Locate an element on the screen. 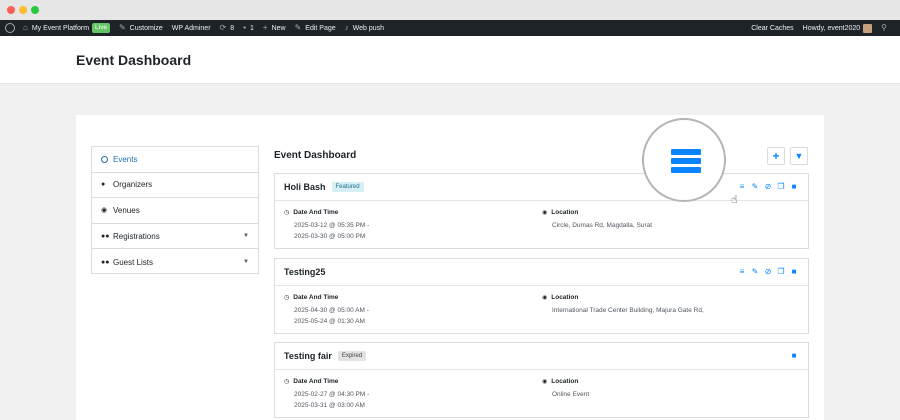 The image size is (900, 420). add-event-button: + is located at coordinates (776, 156).